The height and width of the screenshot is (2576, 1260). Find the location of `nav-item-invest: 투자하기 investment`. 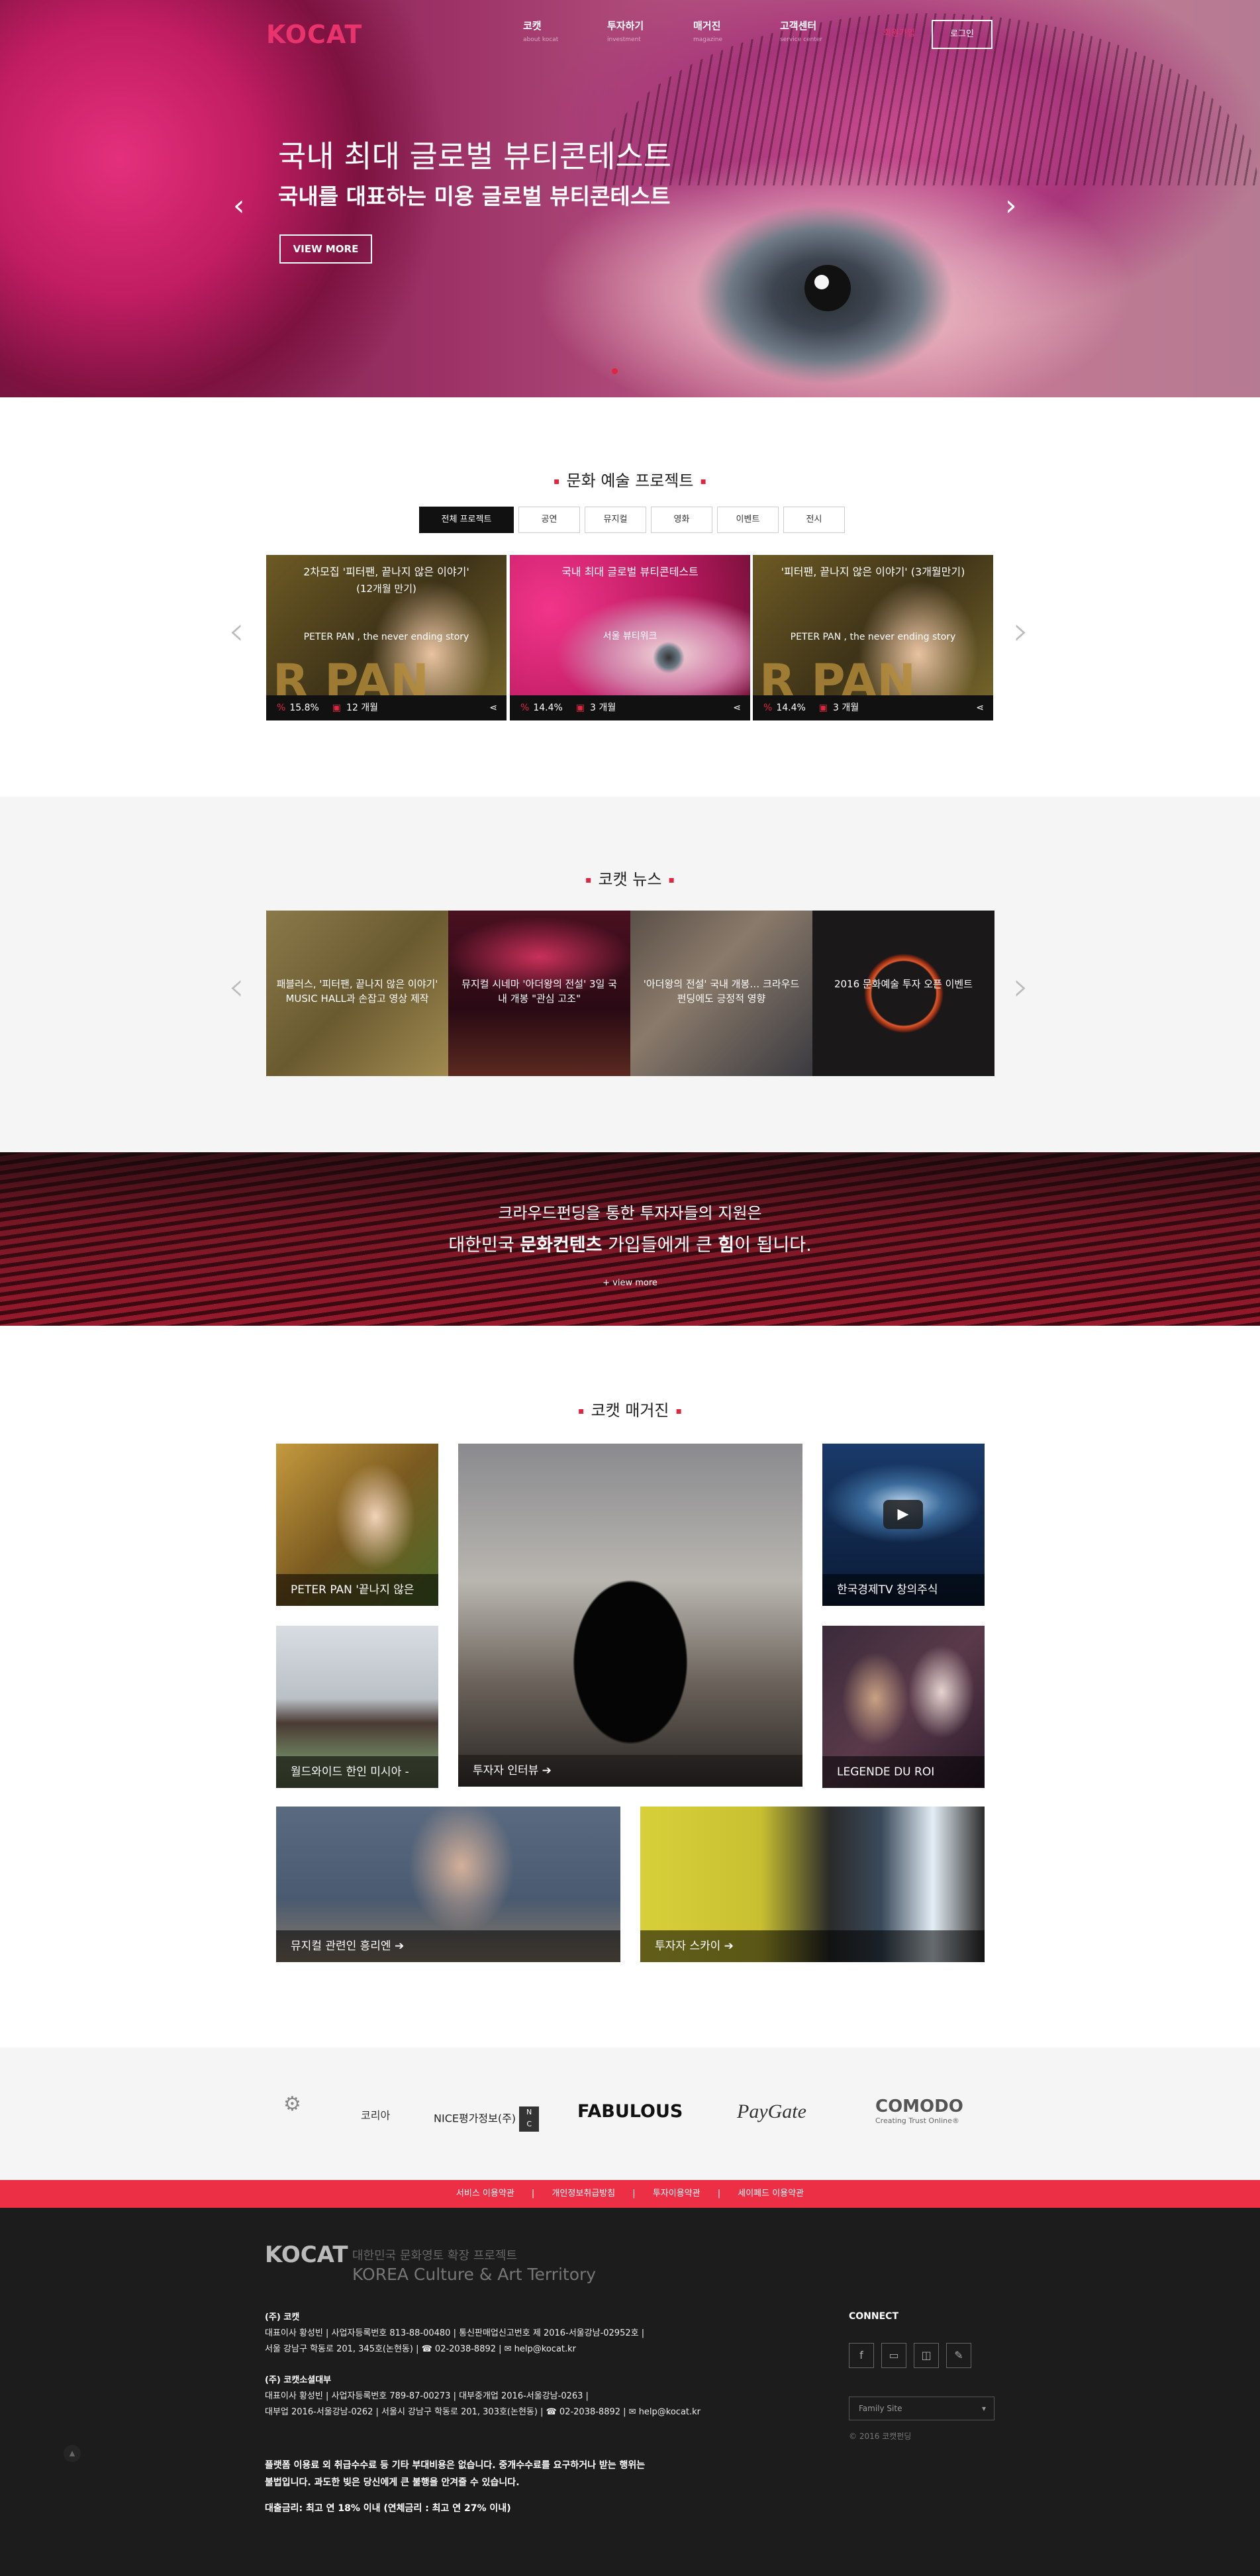

nav-item-invest: 투자하기 investment is located at coordinates (625, 31).